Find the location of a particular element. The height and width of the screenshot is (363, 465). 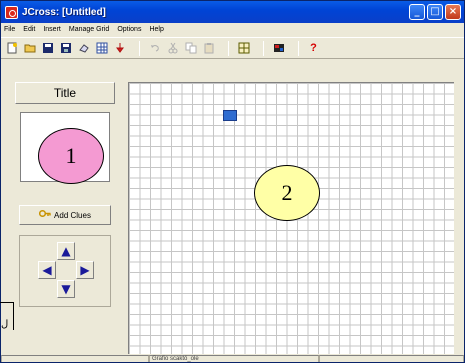

toolbar: ? is located at coordinates (232, 48).